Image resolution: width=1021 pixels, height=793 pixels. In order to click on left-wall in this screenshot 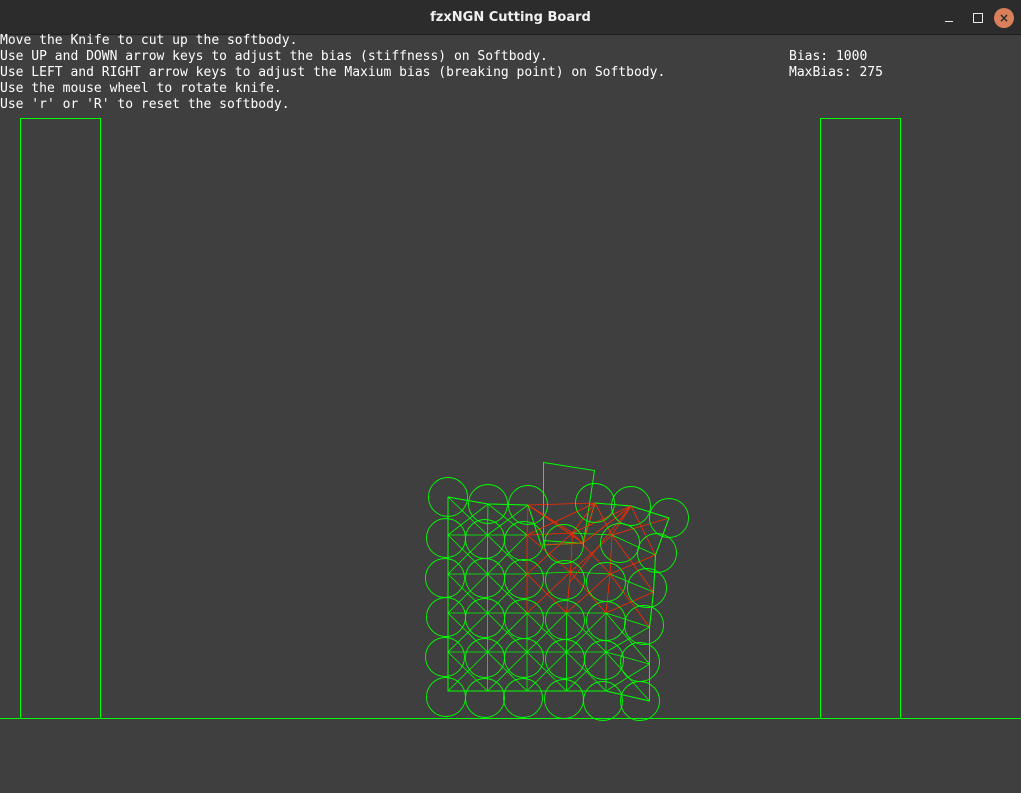, I will do `click(60, 418)`.